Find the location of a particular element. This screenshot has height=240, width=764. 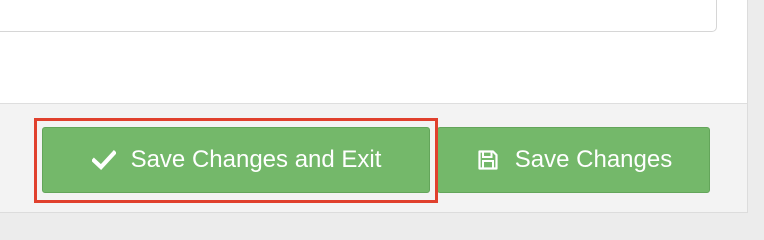

save-changes-button: Save Changes is located at coordinates (573, 160).